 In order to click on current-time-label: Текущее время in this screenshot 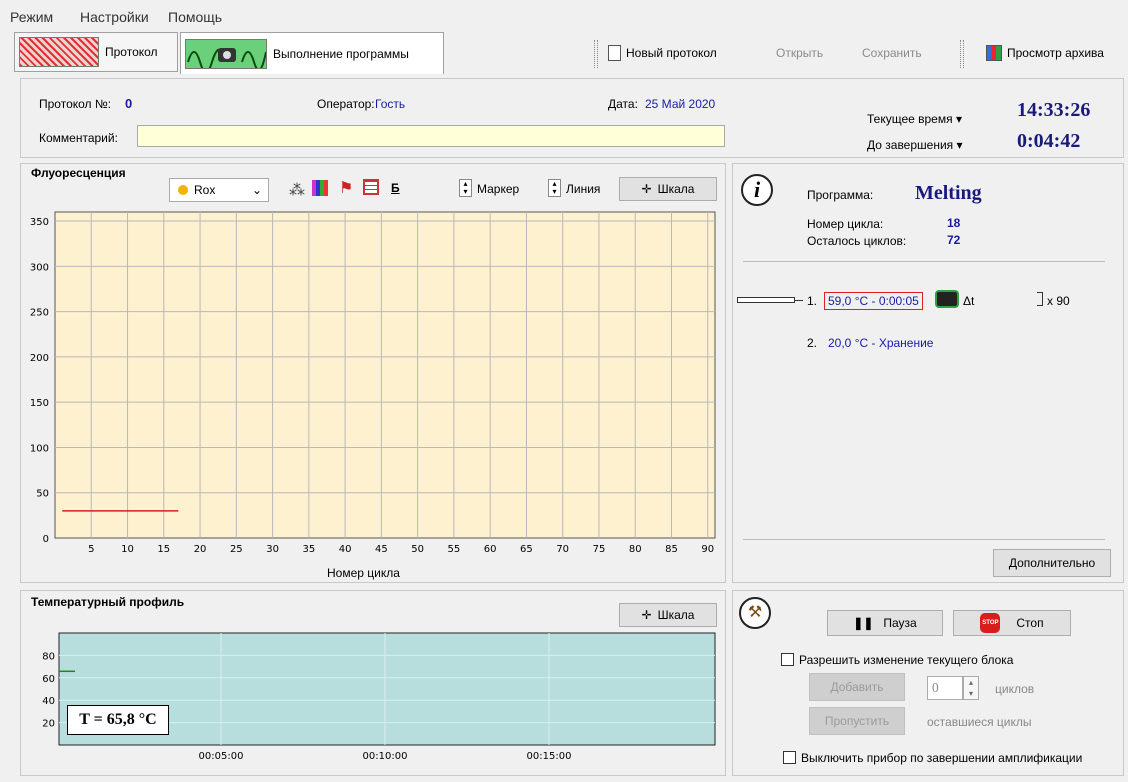, I will do `click(910, 119)`.